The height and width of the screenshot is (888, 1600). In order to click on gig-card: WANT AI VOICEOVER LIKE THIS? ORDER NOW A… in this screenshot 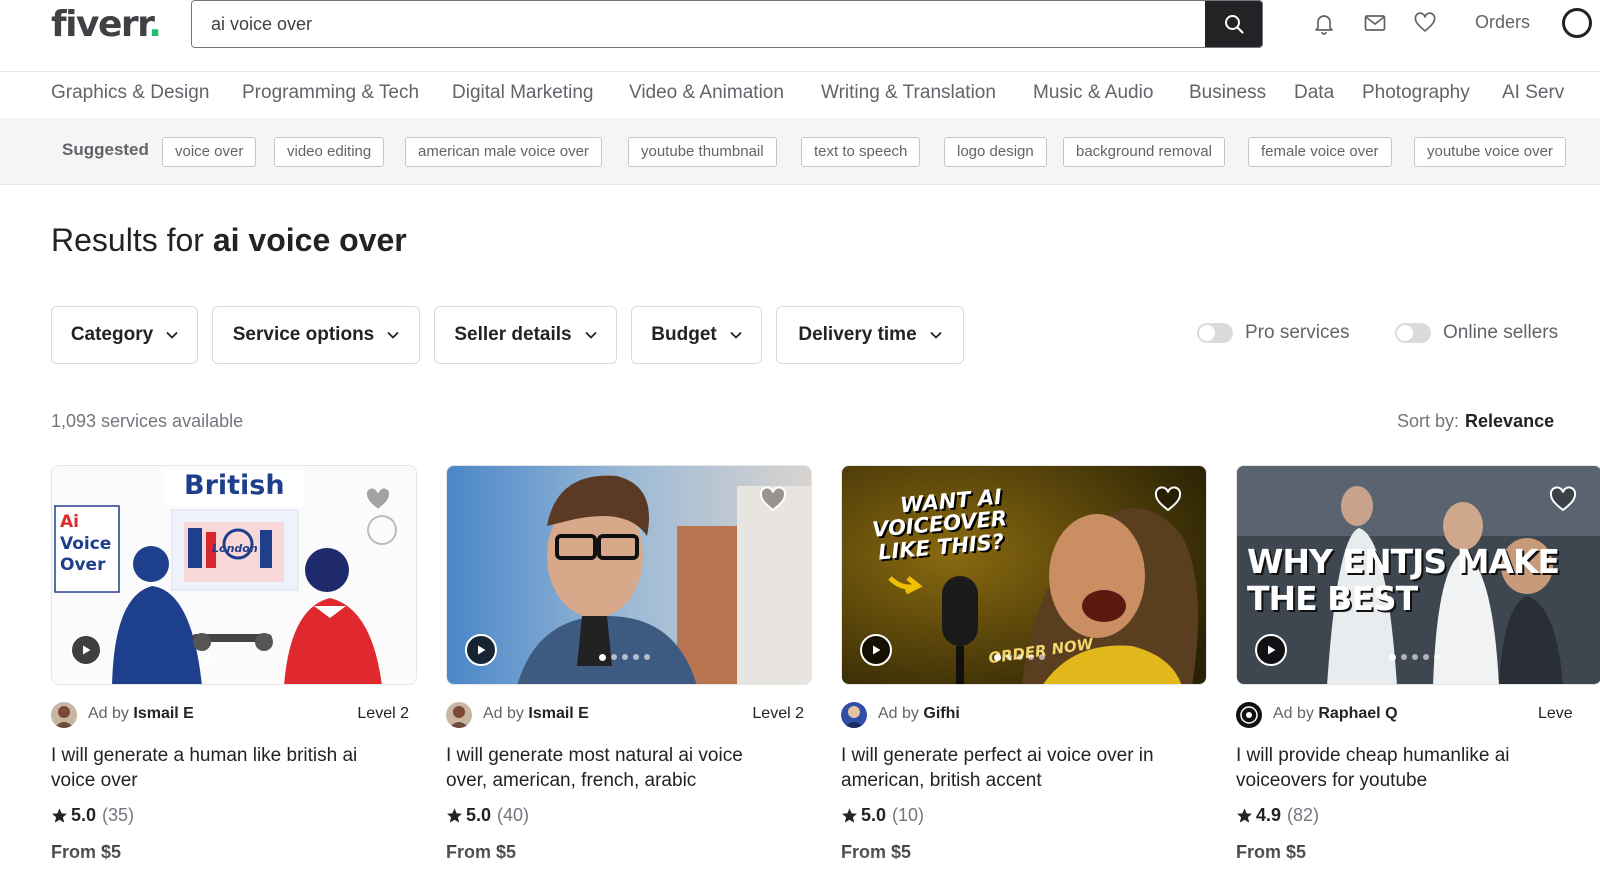, I will do `click(1024, 676)`.